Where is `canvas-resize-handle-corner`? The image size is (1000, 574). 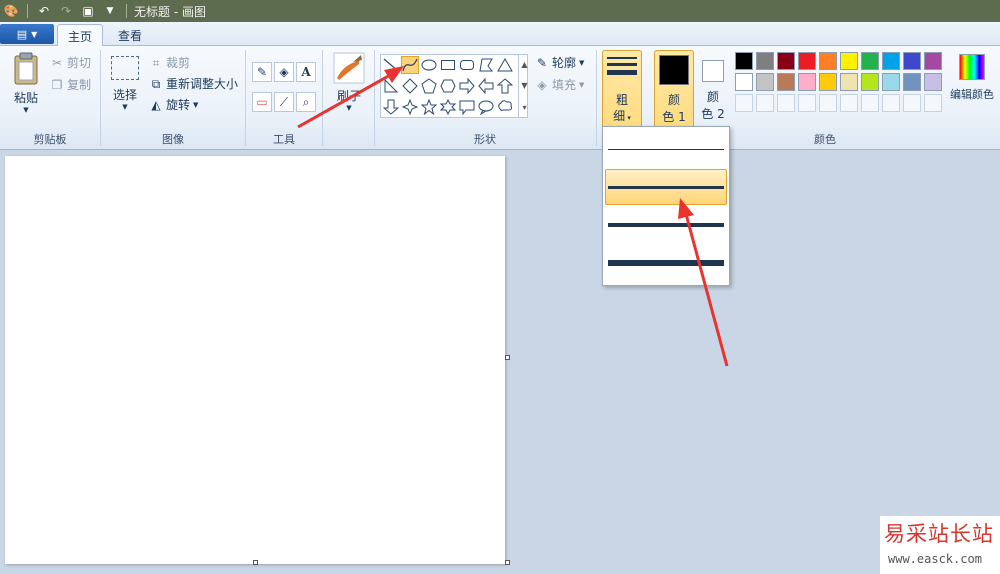 canvas-resize-handle-corner is located at coordinates (507, 562).